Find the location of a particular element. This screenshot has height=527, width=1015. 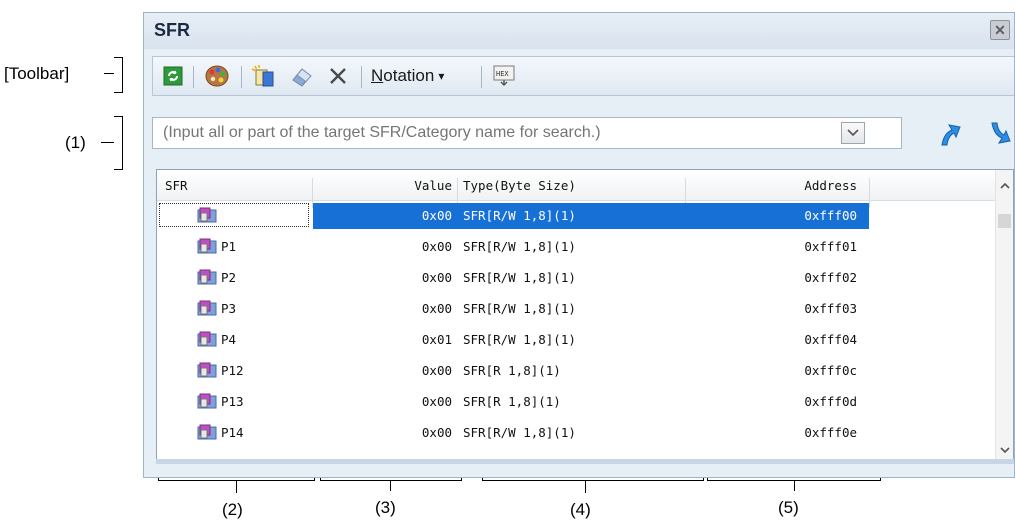

col-address-tick is located at coordinates (794, 486).